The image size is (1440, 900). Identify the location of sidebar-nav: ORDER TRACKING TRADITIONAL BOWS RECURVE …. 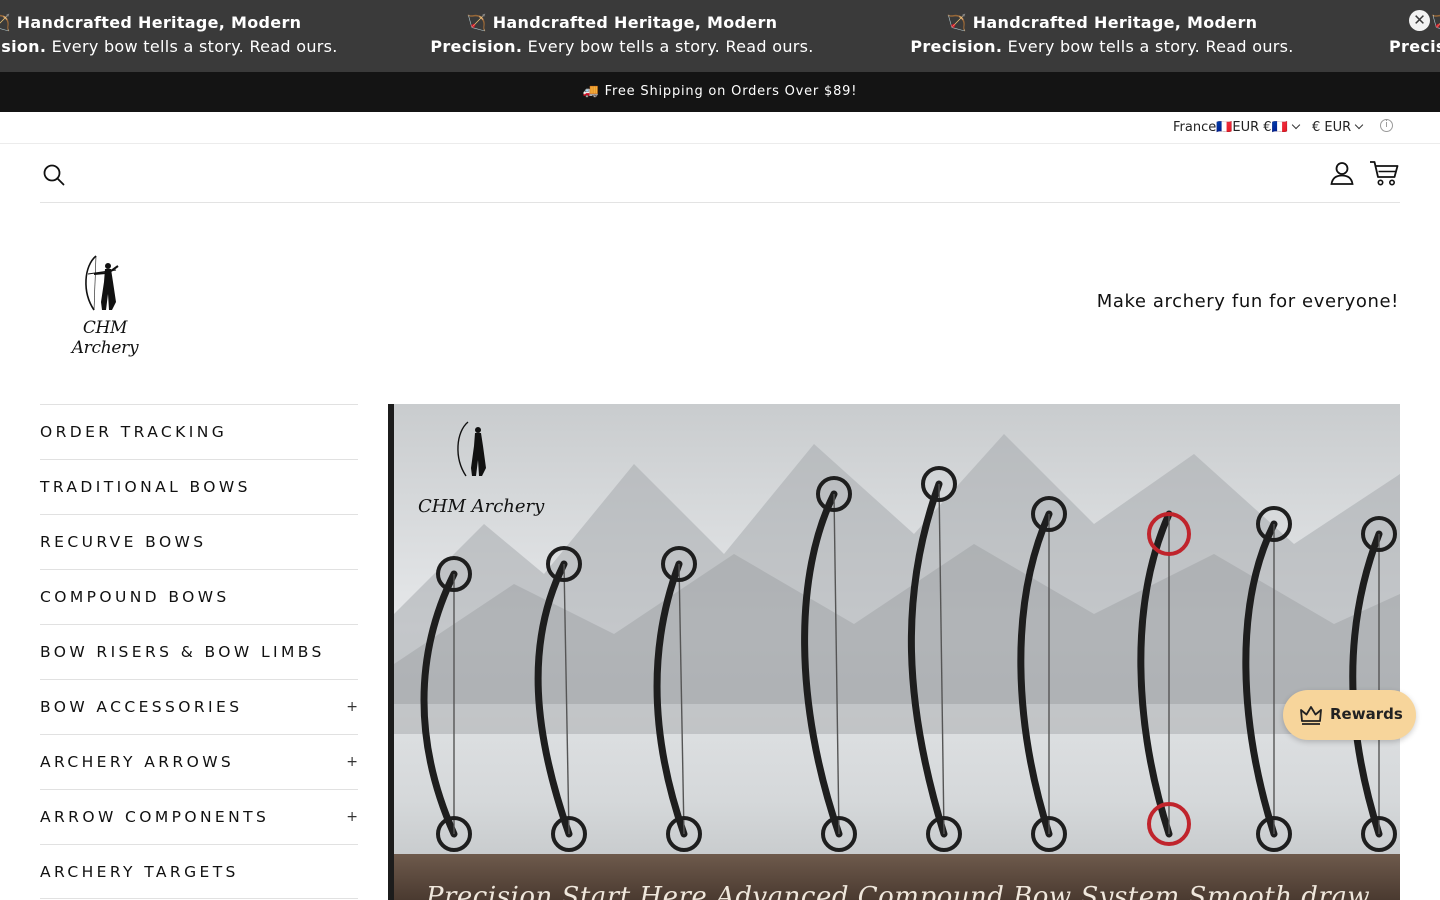
(199, 651).